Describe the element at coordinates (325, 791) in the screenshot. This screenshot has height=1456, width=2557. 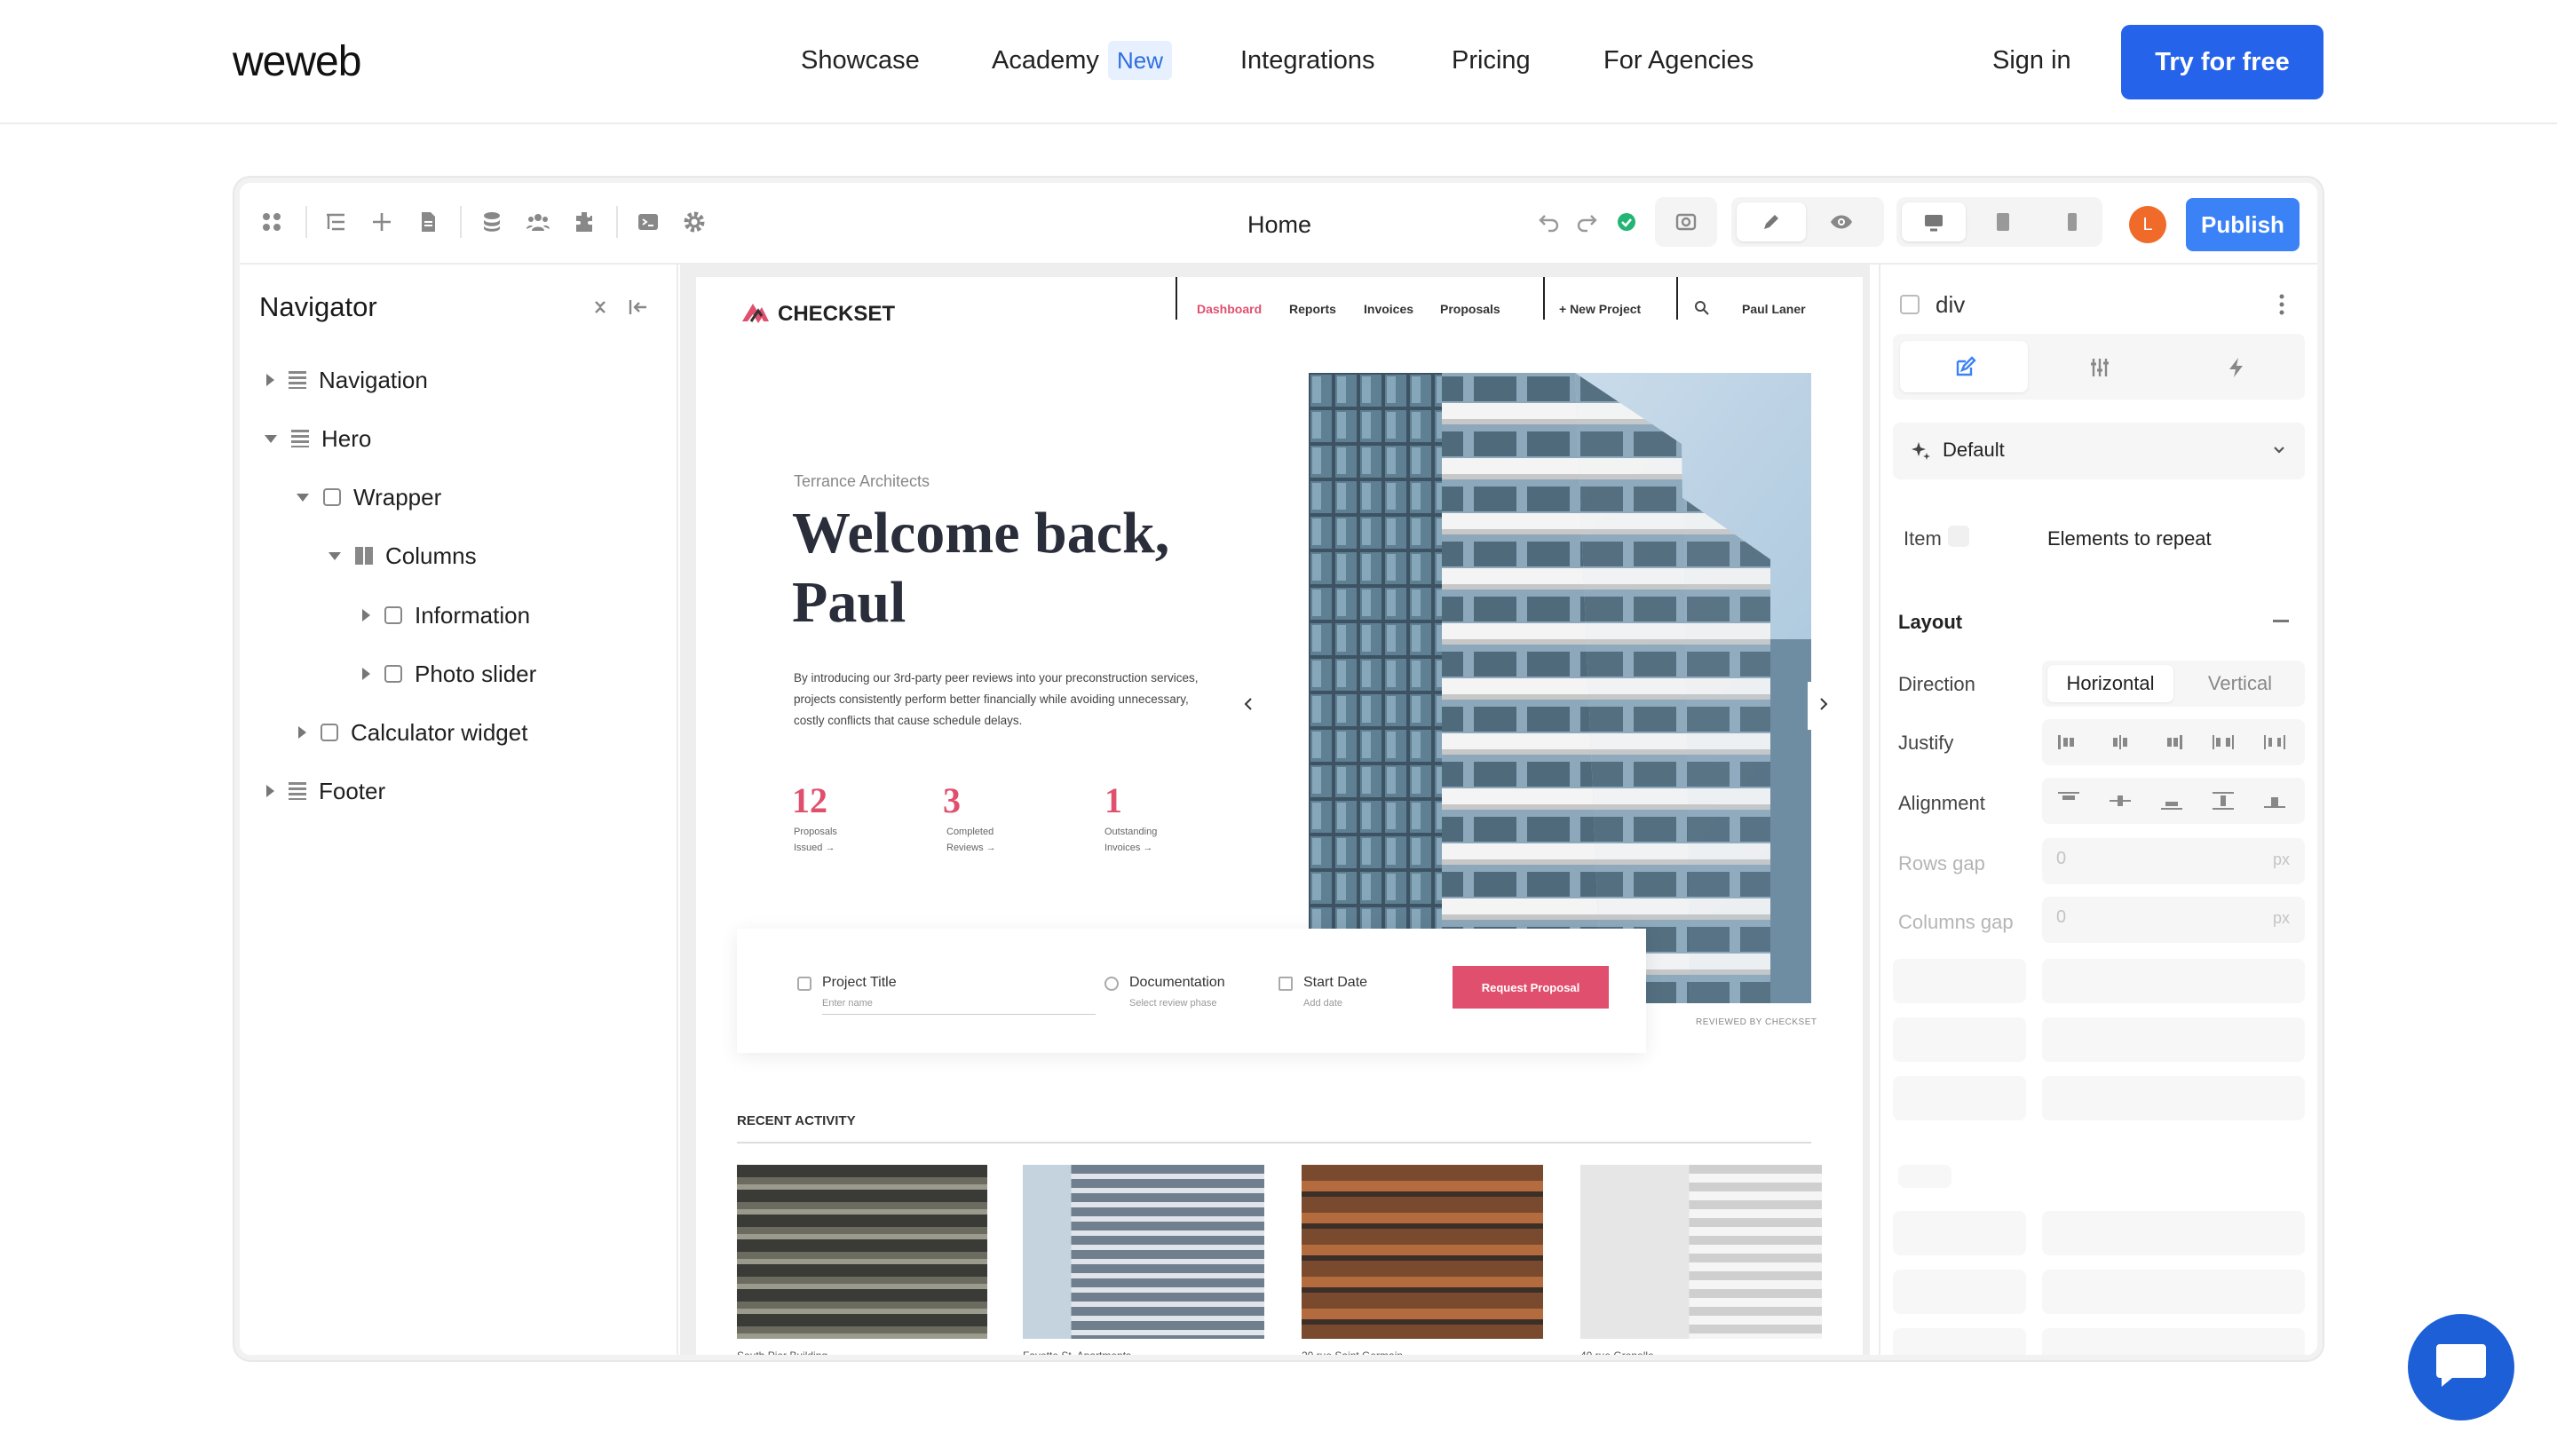
I see `tree-item-footer: Footer` at that location.